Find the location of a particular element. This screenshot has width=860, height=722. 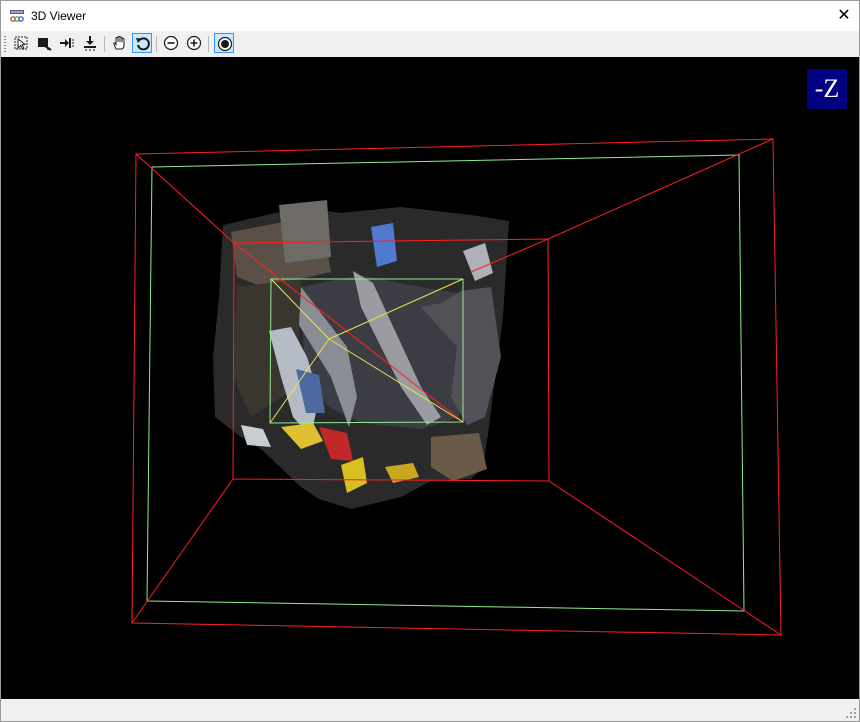

status-bar is located at coordinates (430, 710).